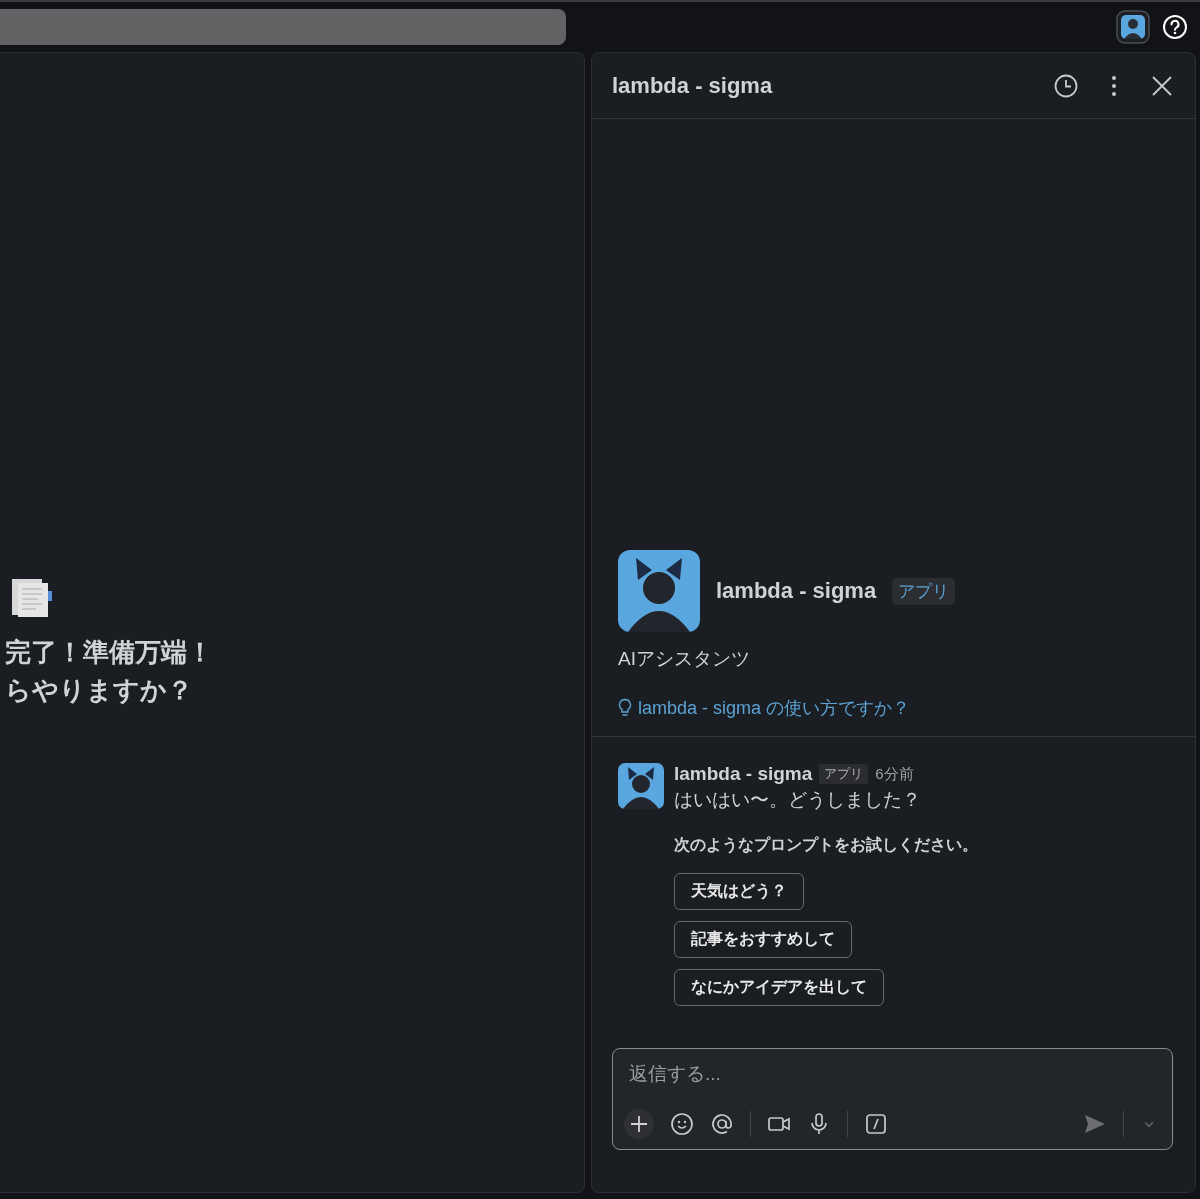  What do you see at coordinates (32, 597) in the screenshot?
I see `document-icon` at bounding box center [32, 597].